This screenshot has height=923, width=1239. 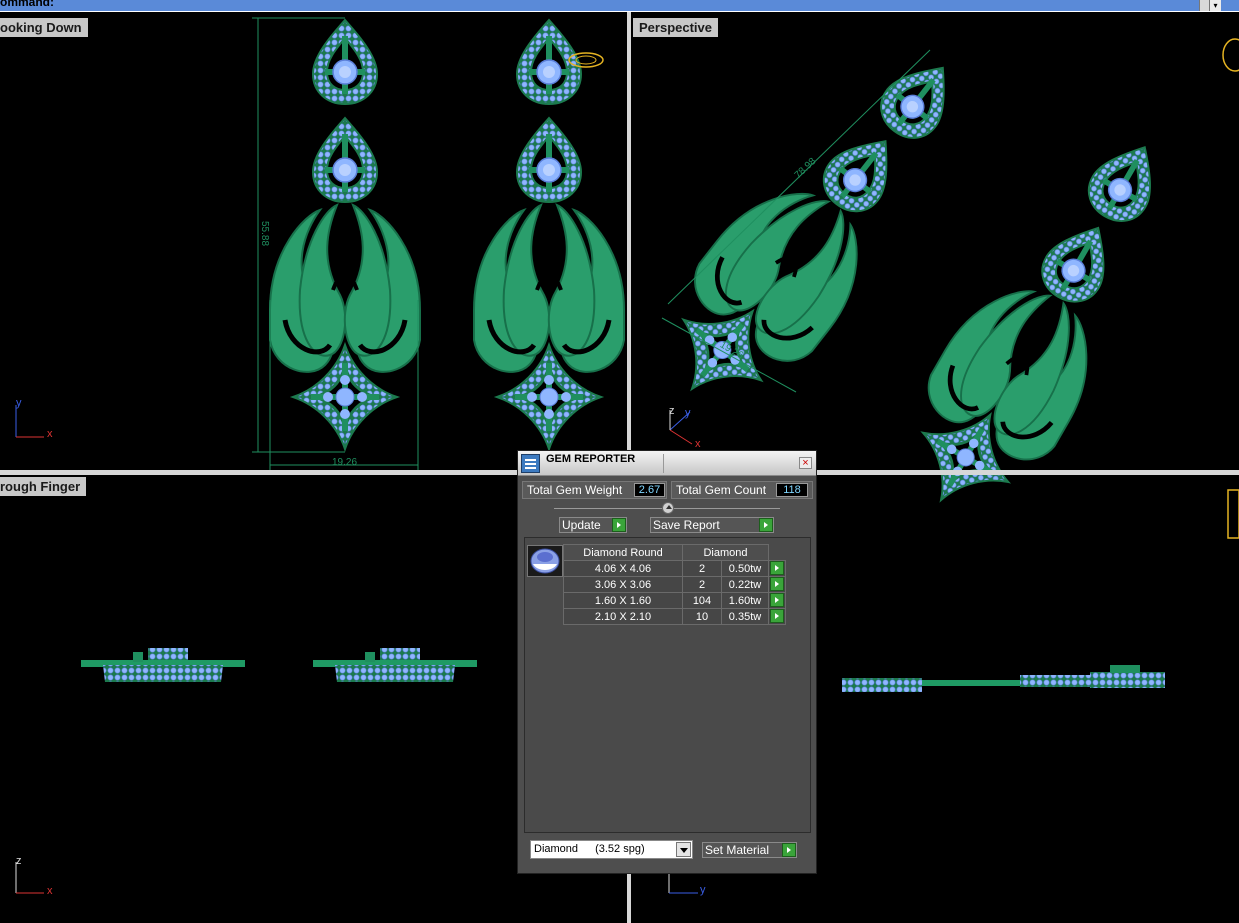 I want to click on viewport-title-perspective: Perspective, so click(x=675, y=27).